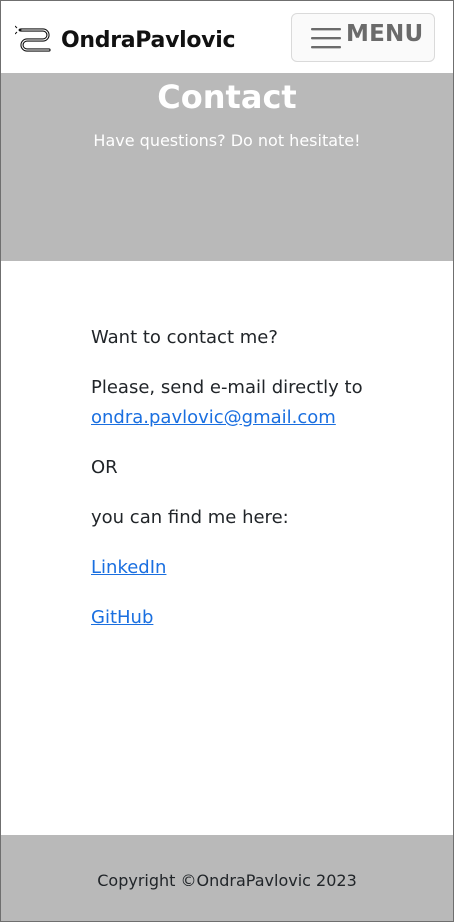 This screenshot has width=454, height=922. Describe the element at coordinates (227, 97) in the screenshot. I see `page-title: Contact` at that location.